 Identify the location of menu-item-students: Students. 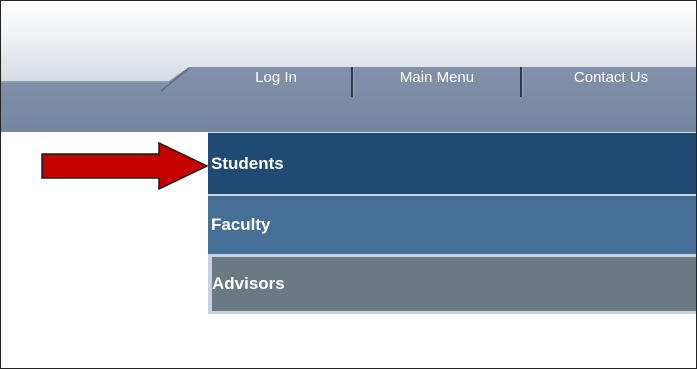
(452, 163).